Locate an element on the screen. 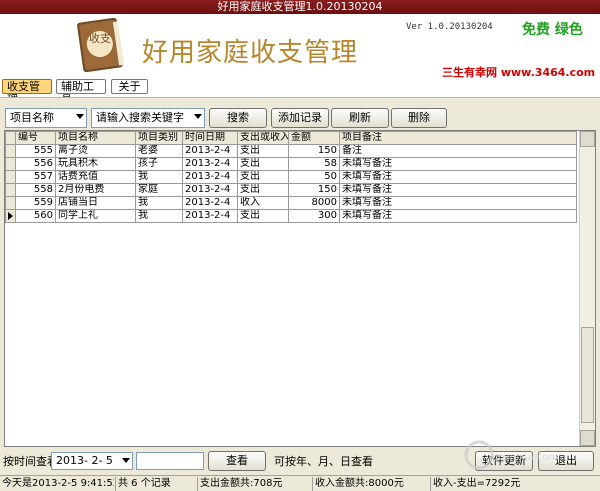 The height and width of the screenshot is (491, 600). tab-about: 关于 is located at coordinates (129, 86).